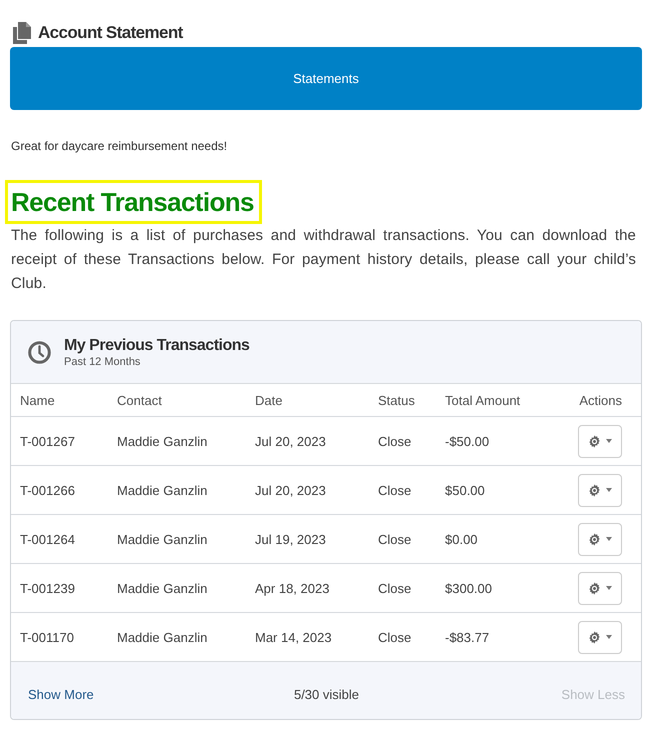  I want to click on show-more-link: Show More, so click(61, 694).